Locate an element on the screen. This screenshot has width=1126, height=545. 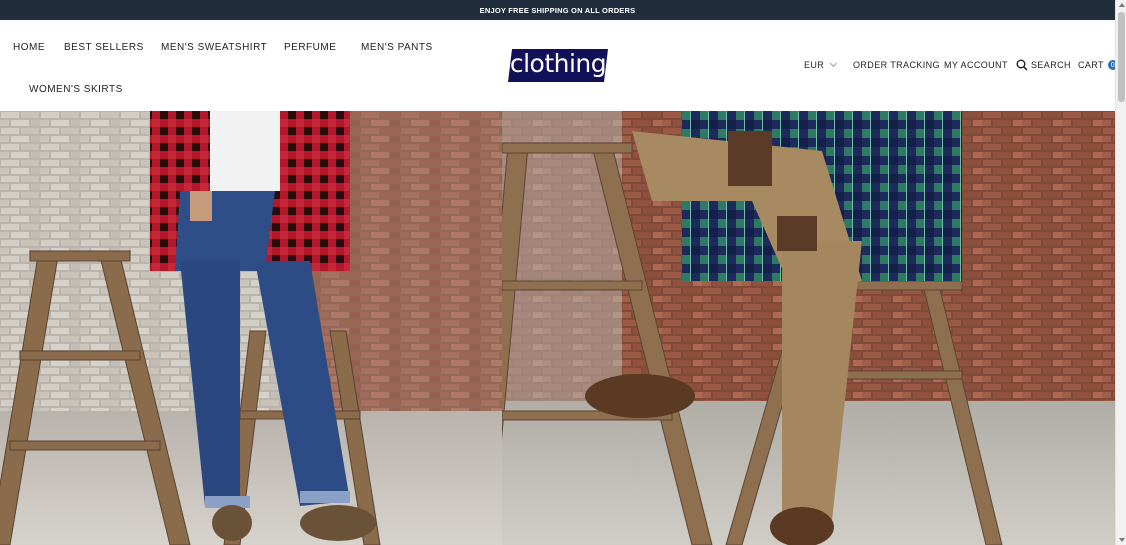
search-icon is located at coordinates (1022, 65).